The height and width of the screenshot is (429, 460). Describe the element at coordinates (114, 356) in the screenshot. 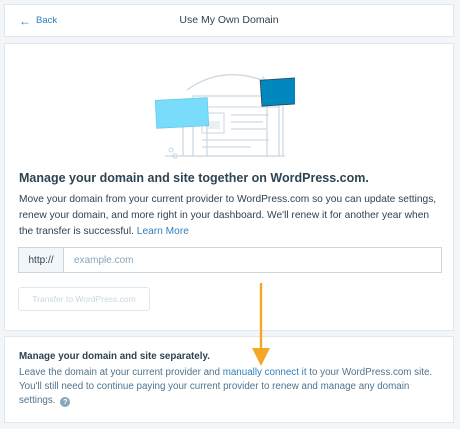

I see `manage-separately-title: Manage your domain and site separately.` at that location.